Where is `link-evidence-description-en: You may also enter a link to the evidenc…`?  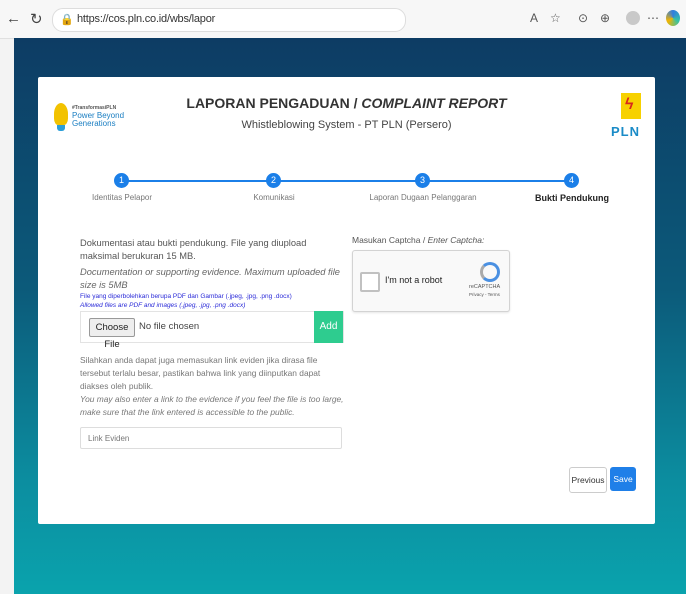 link-evidence-description-en: You may also enter a link to the evidenc… is located at coordinates (212, 405).